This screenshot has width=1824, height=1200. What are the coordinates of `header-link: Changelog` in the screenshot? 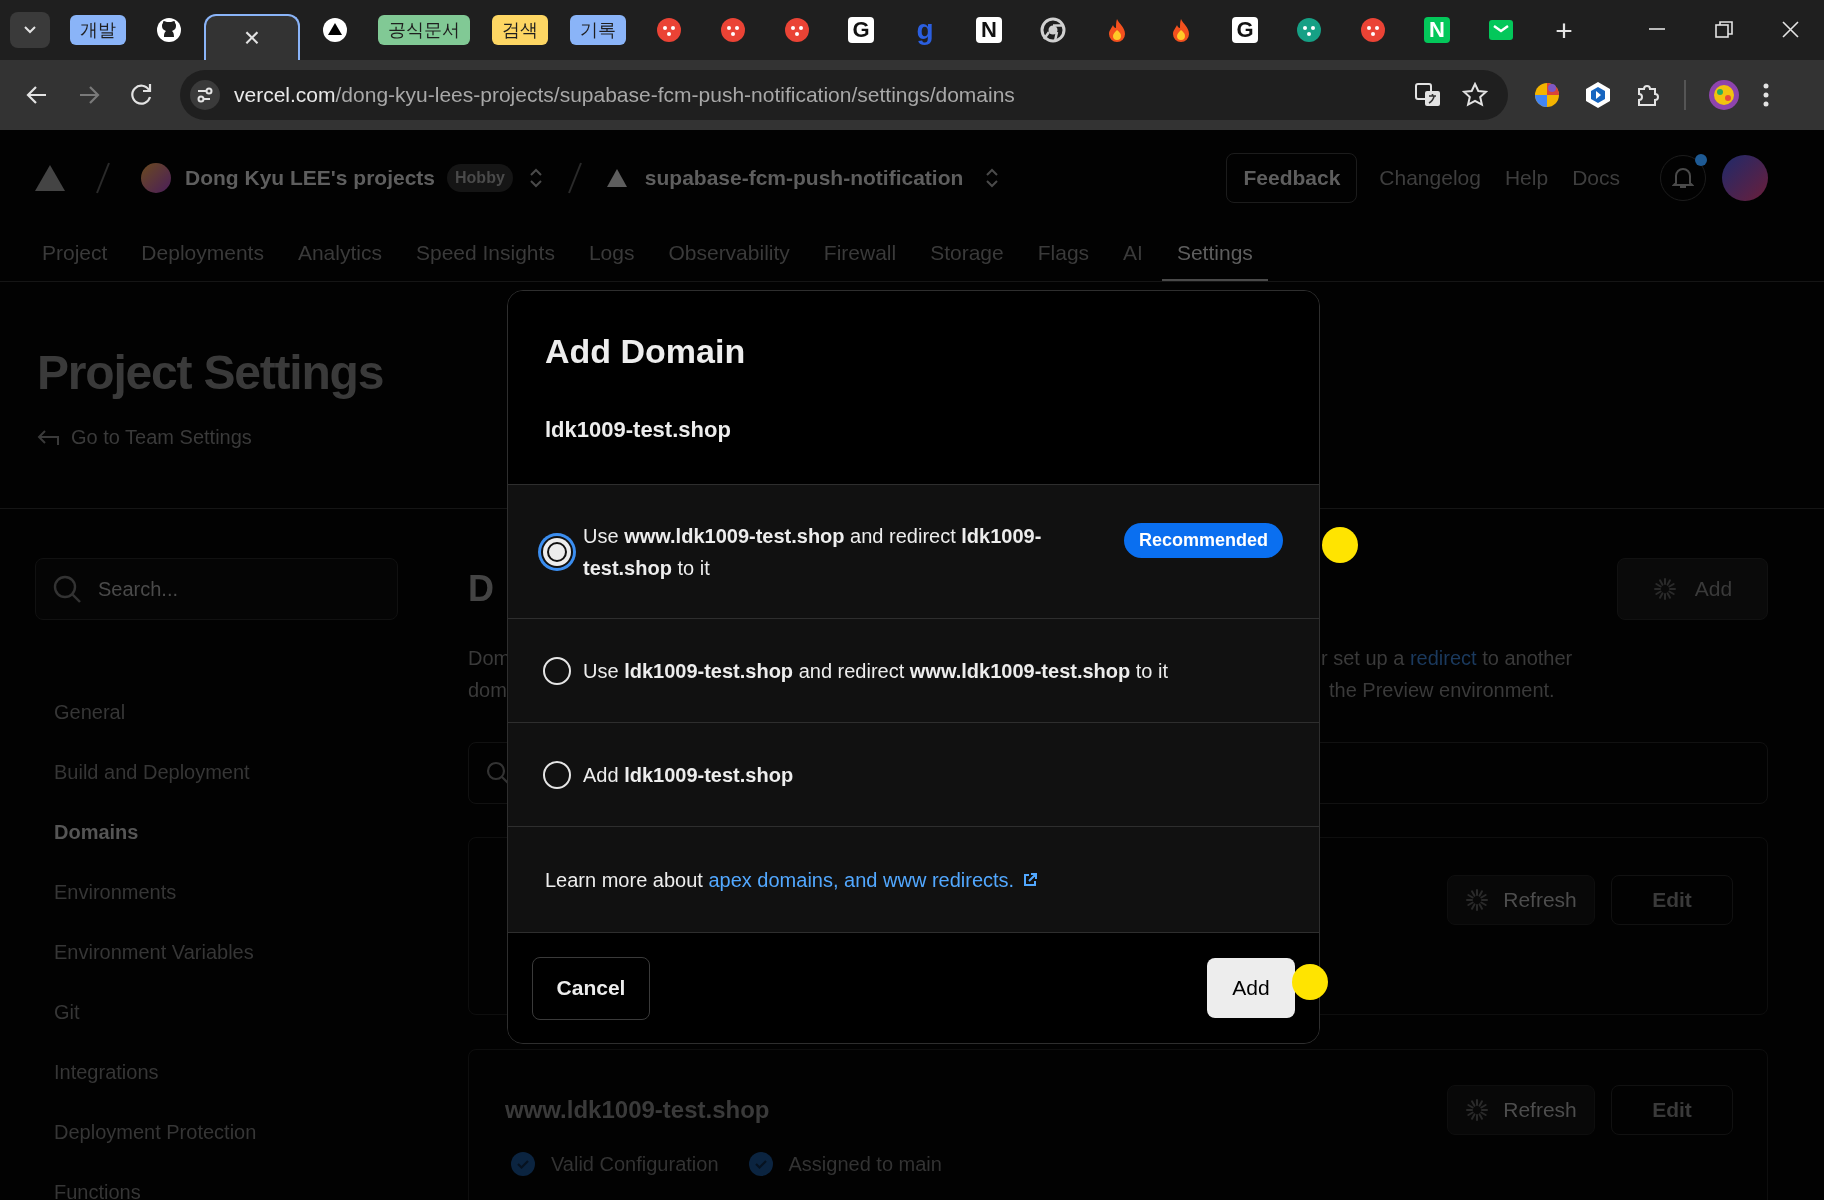 It's located at (1430, 178).